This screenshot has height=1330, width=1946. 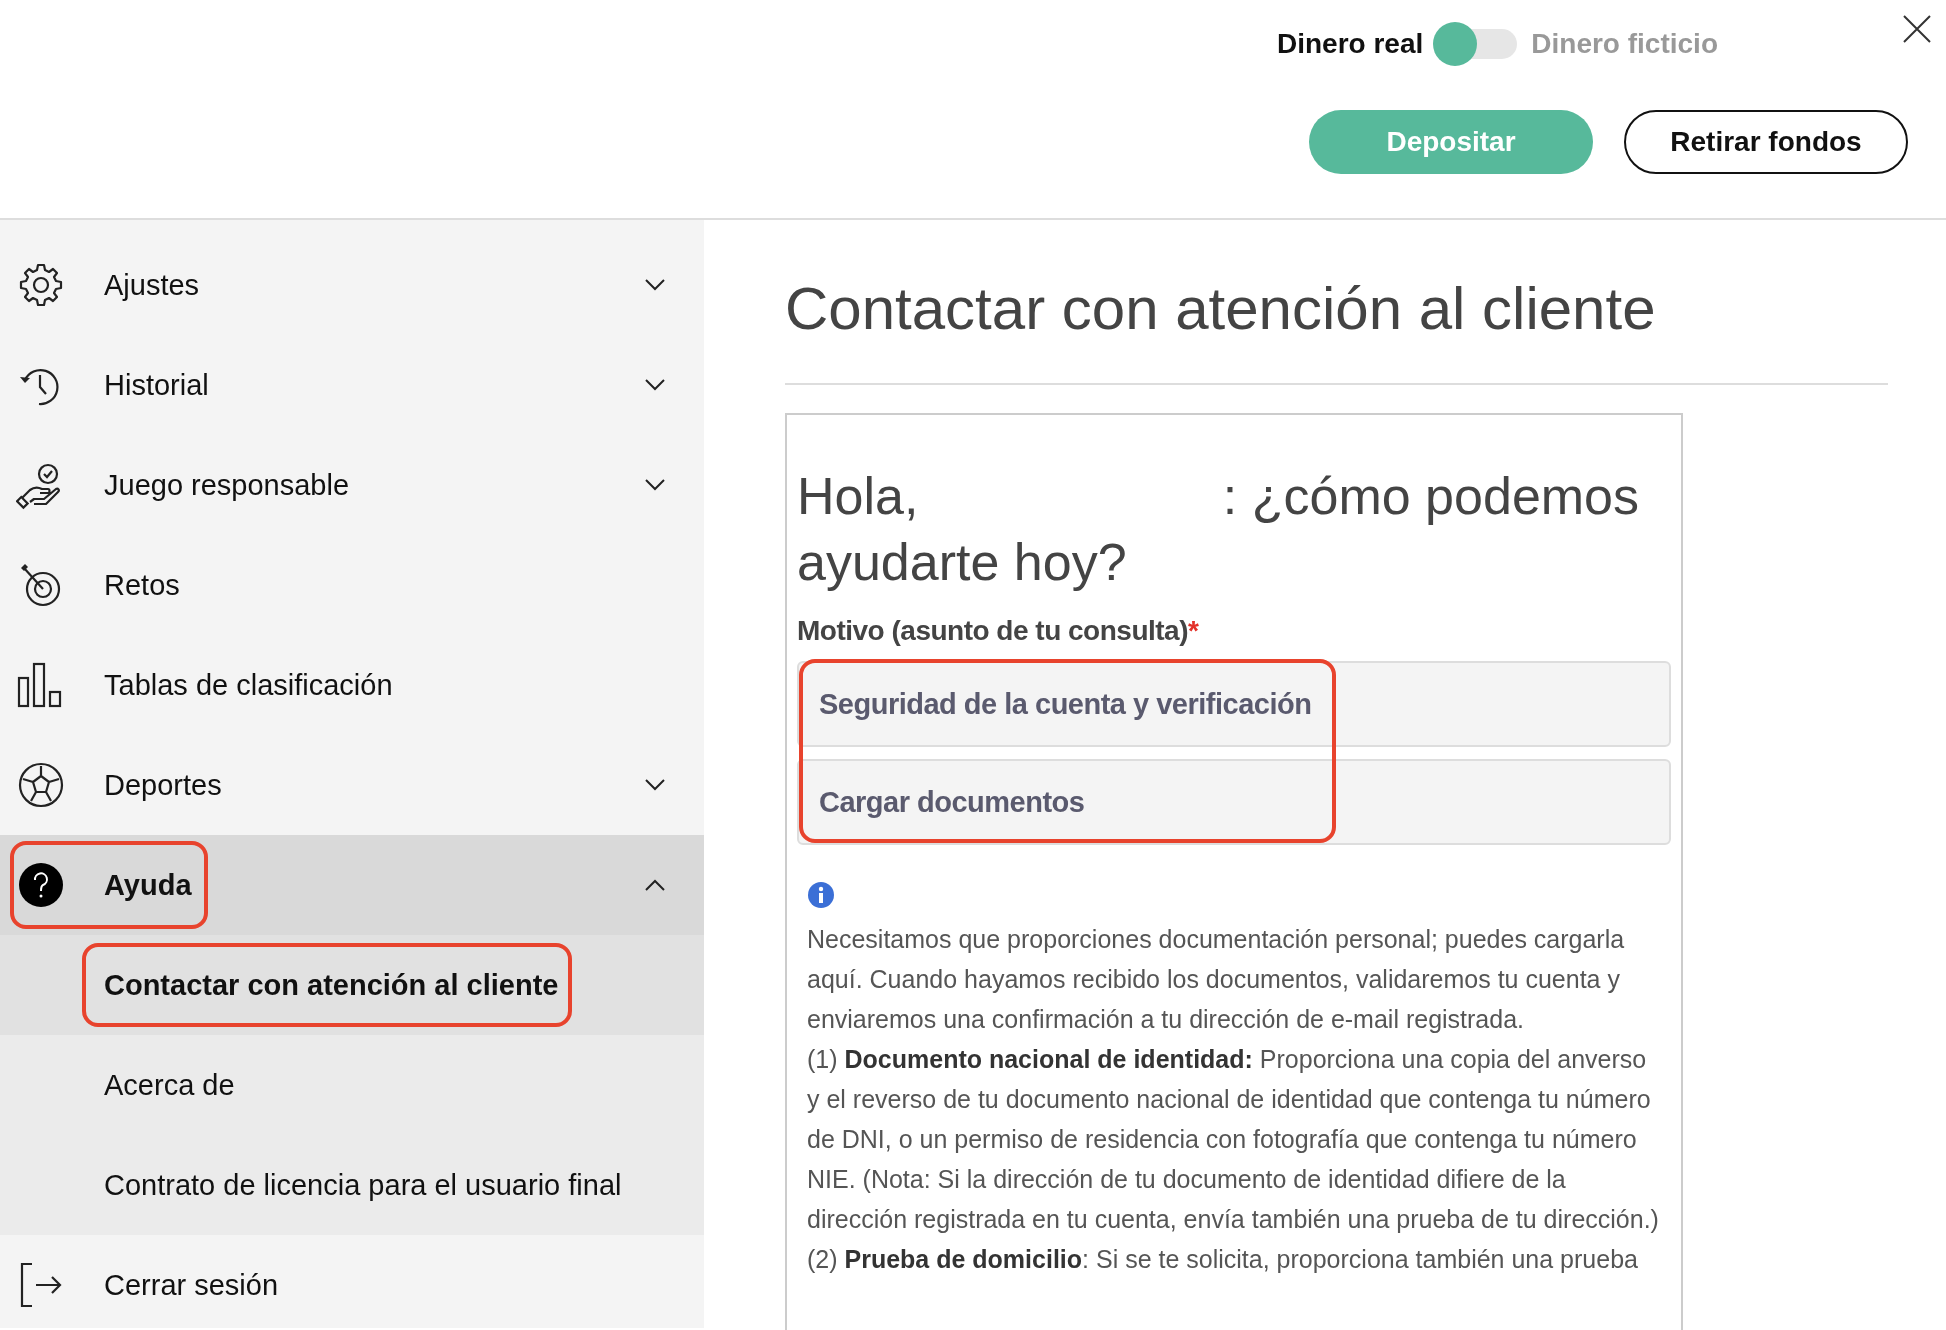 I want to click on submenu-item: Contactar con atención al cliente, so click(x=352, y=985).